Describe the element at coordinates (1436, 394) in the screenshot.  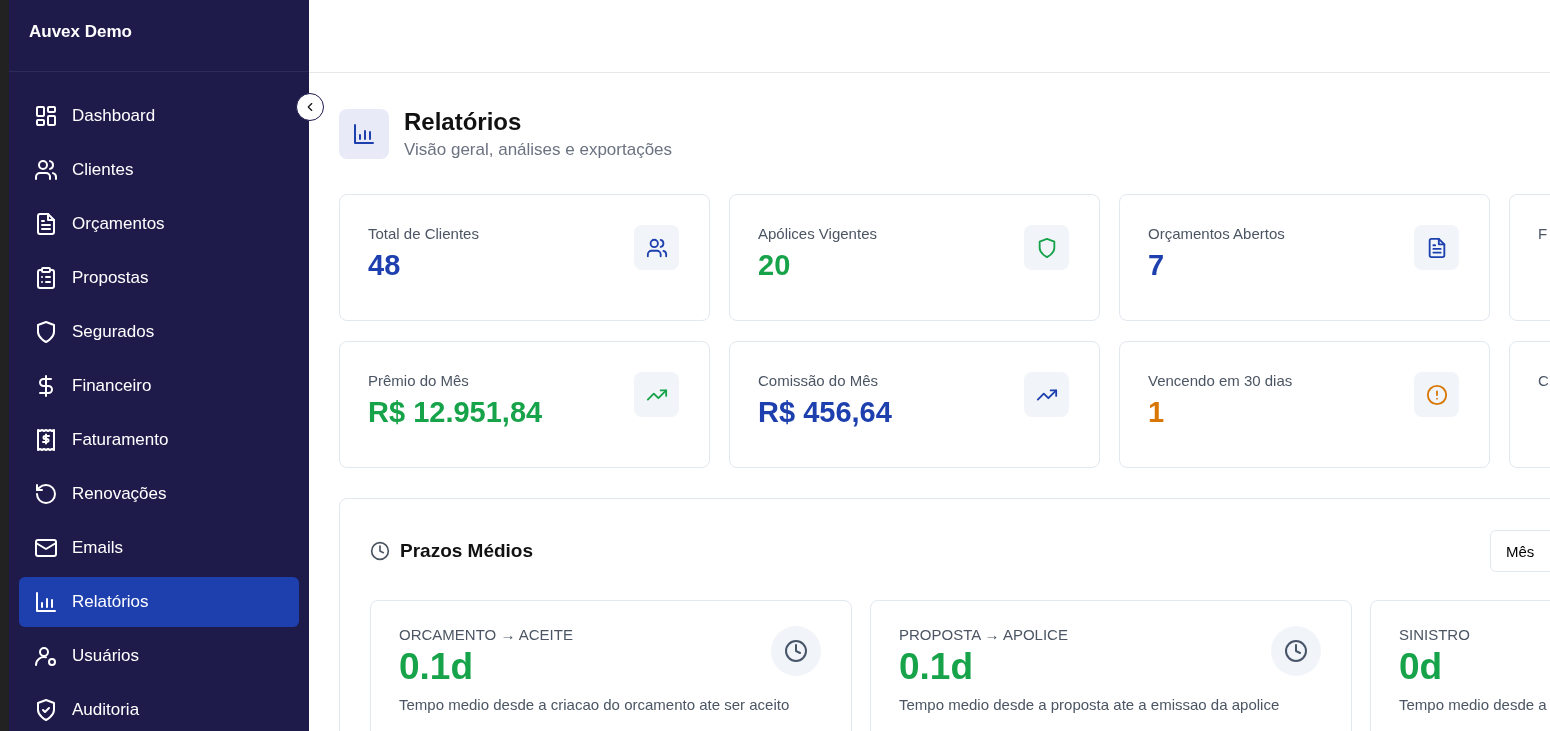
I see `alert-circle-icon` at that location.